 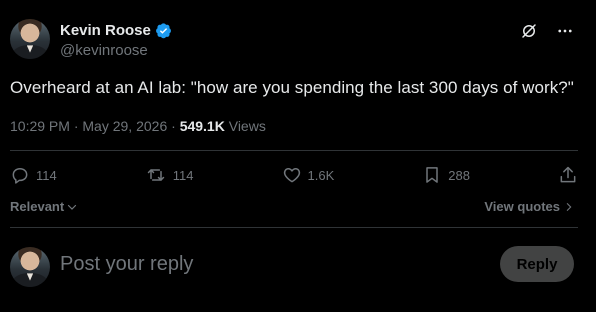 I want to click on tweet-action-bar: 114 114 1.6K 288, so click(x=294, y=175).